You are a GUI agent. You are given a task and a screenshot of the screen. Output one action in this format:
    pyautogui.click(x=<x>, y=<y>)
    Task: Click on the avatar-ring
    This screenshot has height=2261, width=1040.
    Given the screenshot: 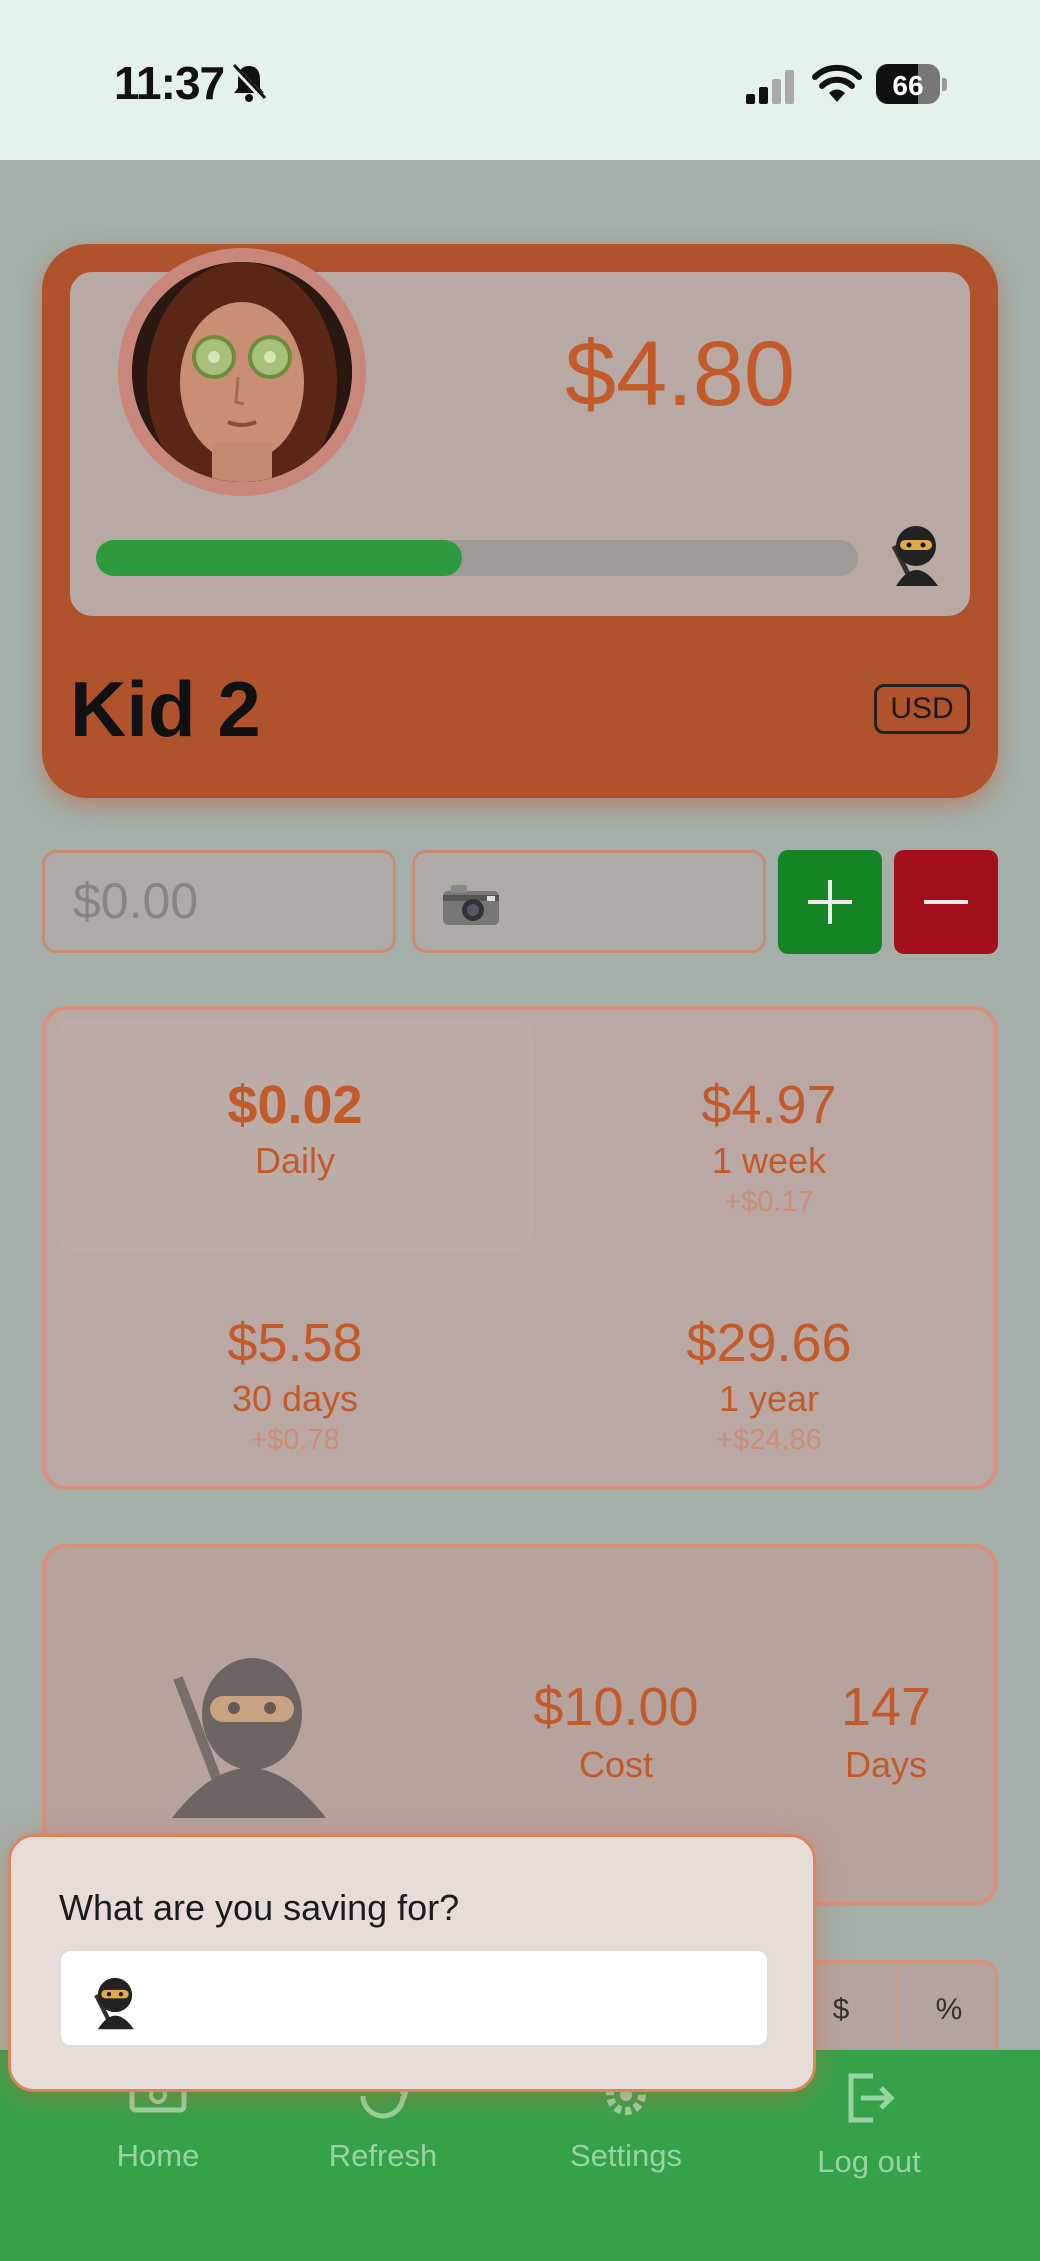 What is the action you would take?
    pyautogui.click(x=242, y=372)
    